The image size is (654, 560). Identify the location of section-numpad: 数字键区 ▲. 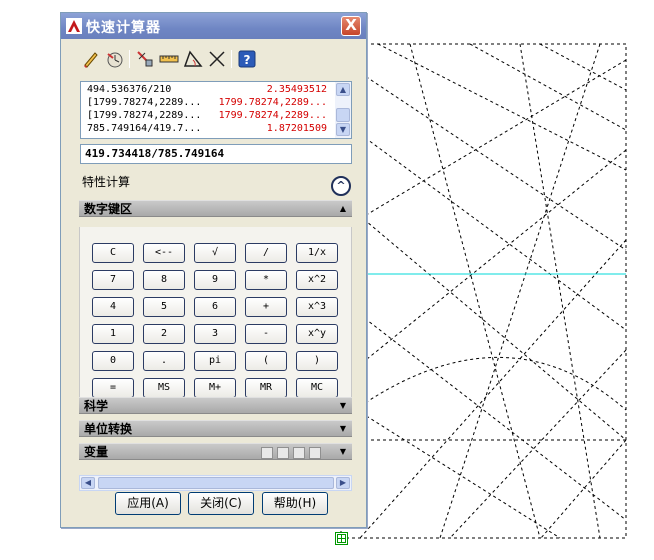
(215, 208).